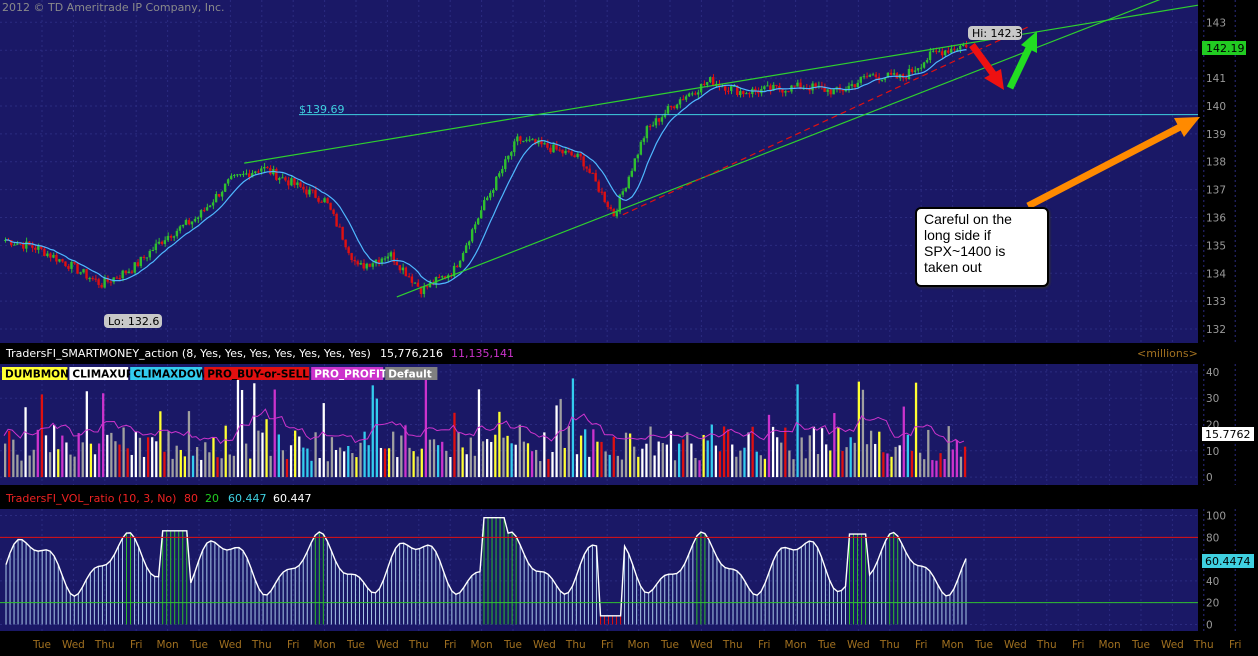 The image size is (1258, 656). I want to click on x-tick-label: Wed, so click(387, 645).